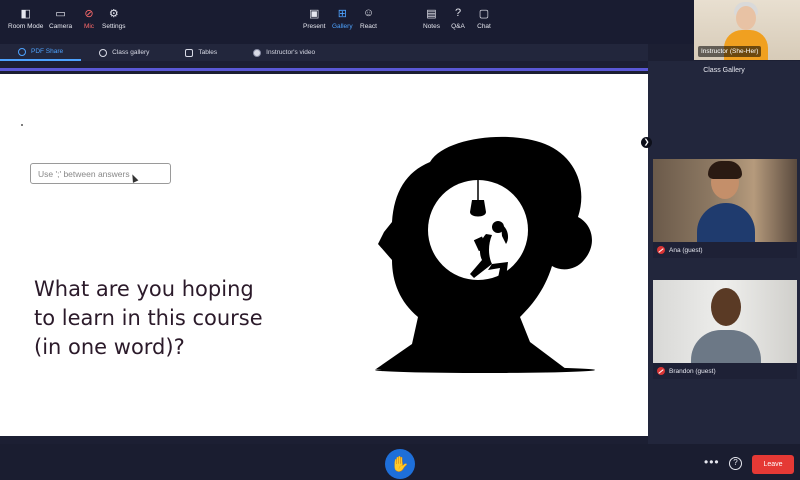 The height and width of the screenshot is (480, 800). Describe the element at coordinates (89, 26) in the screenshot. I see `mic-label: Mic` at that location.